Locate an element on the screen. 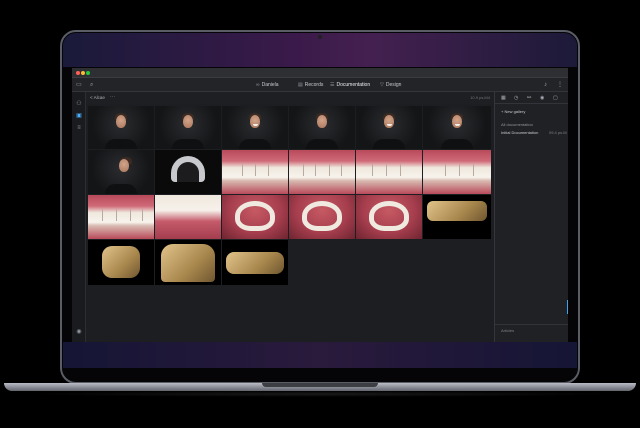 The height and width of the screenshot is (428, 640). photo-portrait-three-quarter-right is located at coordinates (188, 127).